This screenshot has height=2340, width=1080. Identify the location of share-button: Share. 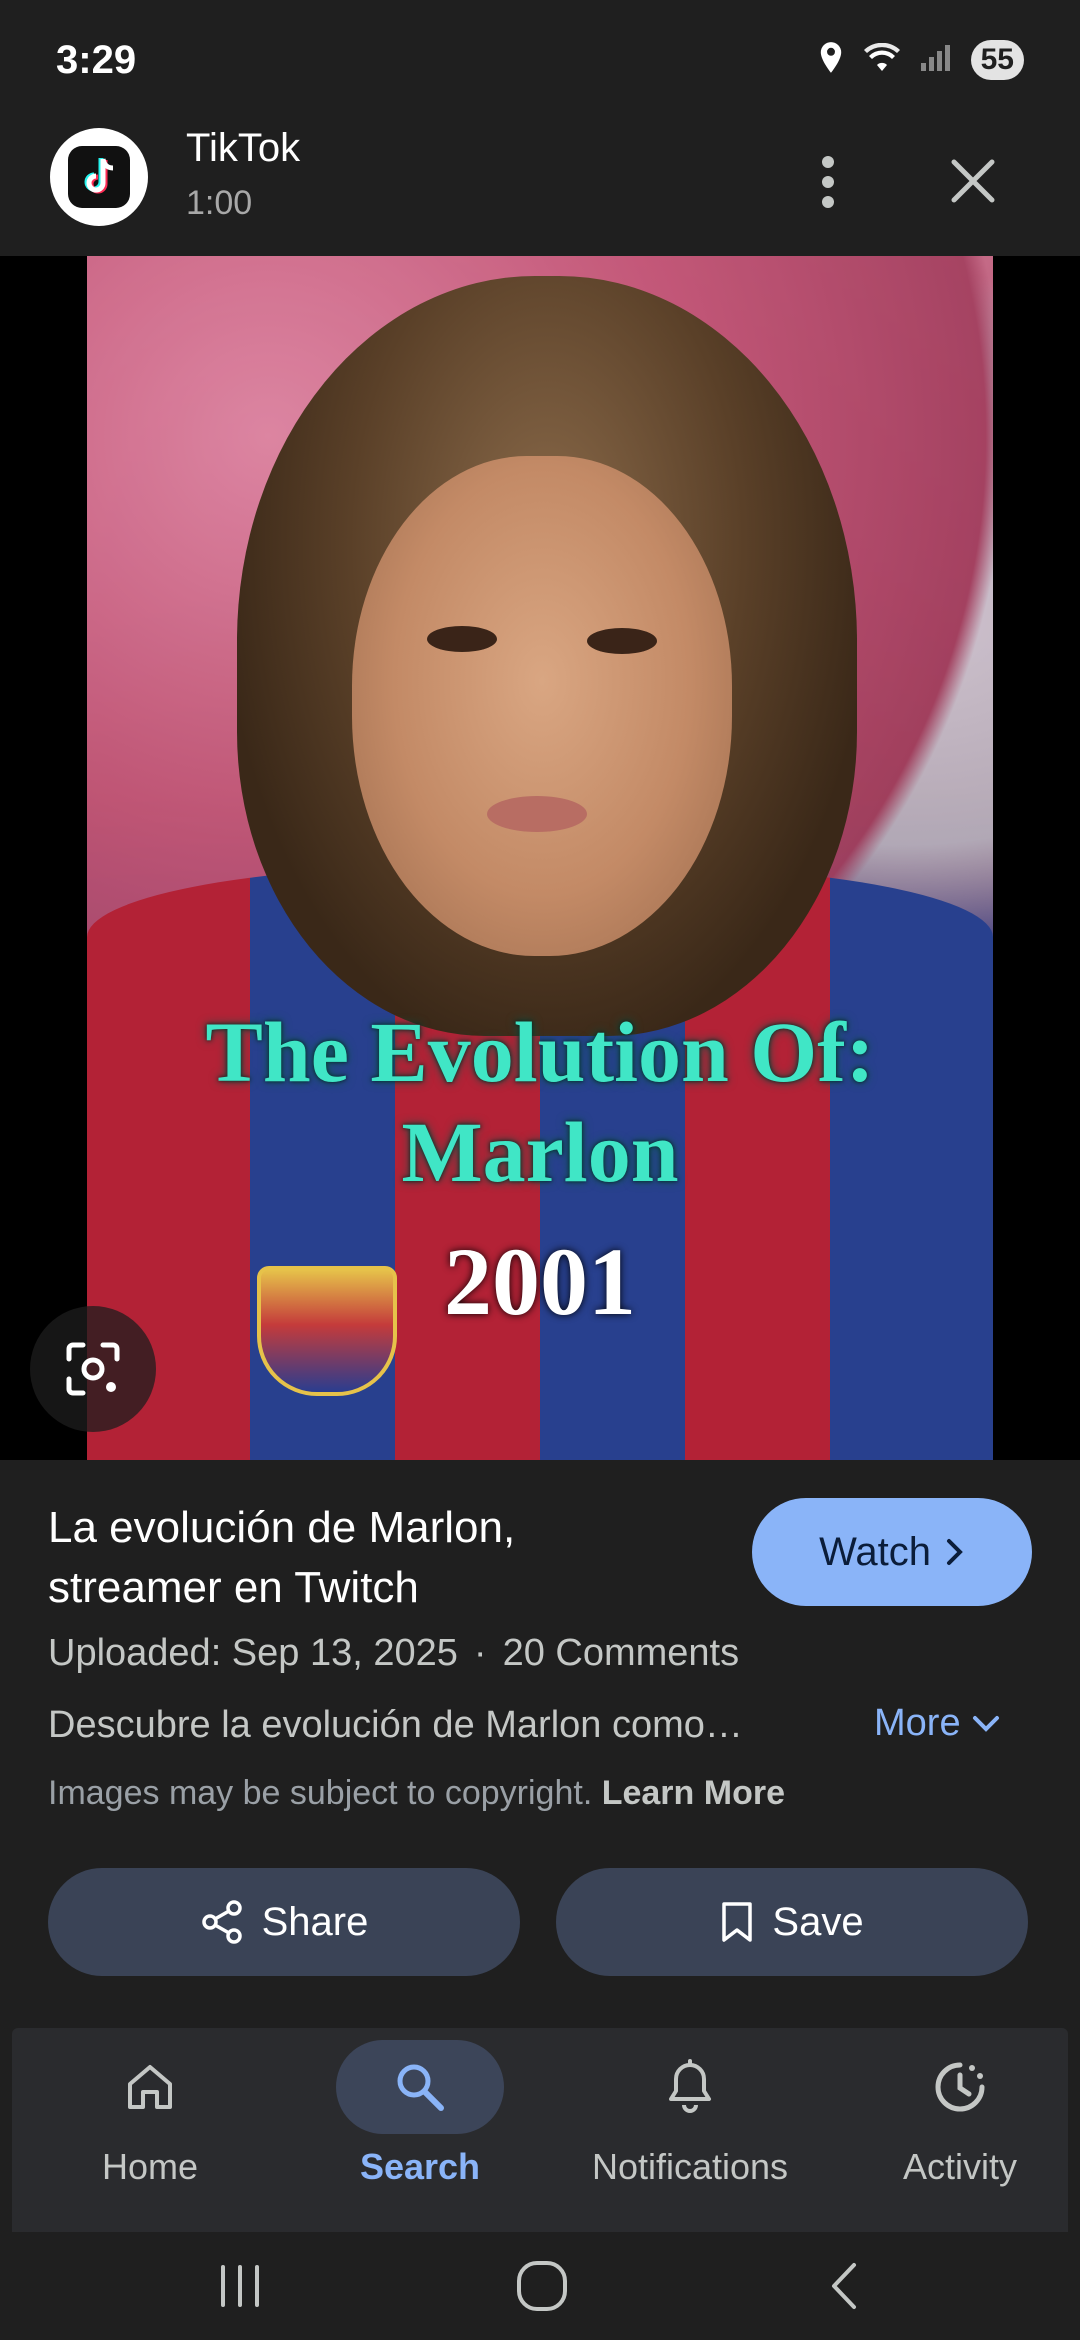
(284, 1922).